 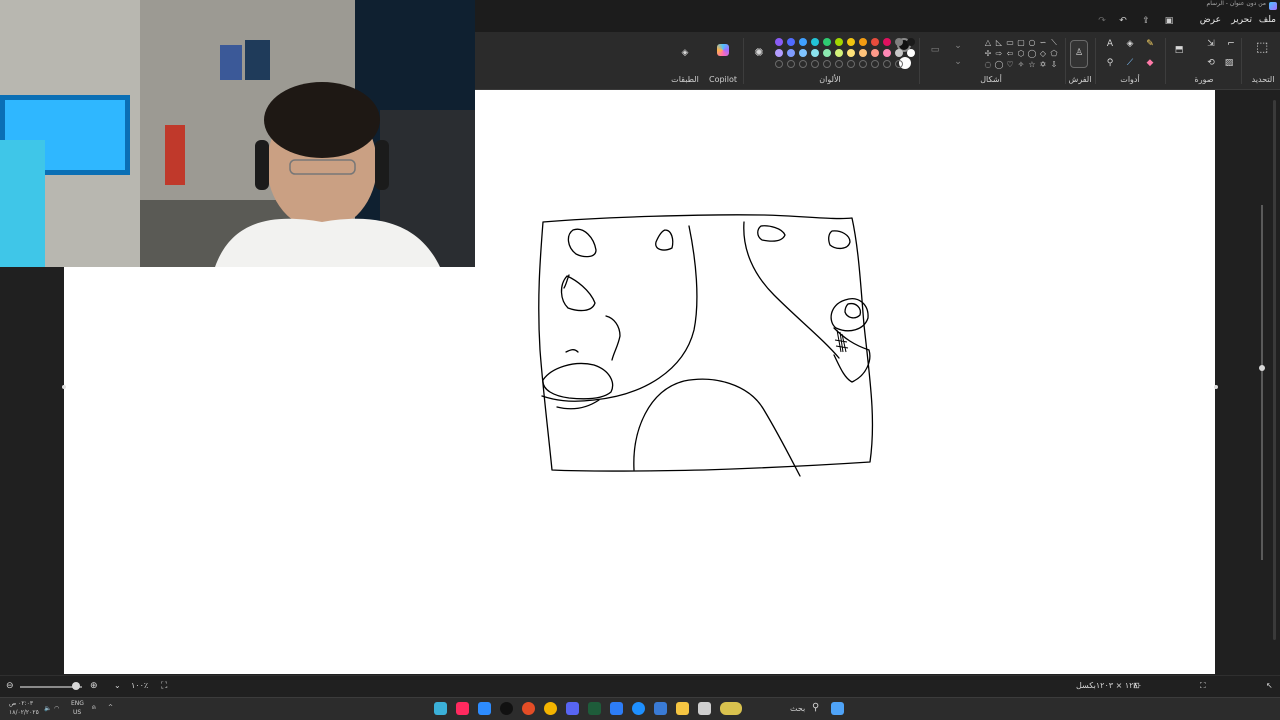 I want to click on eraser-icon: ◆, so click(x=1150, y=63).